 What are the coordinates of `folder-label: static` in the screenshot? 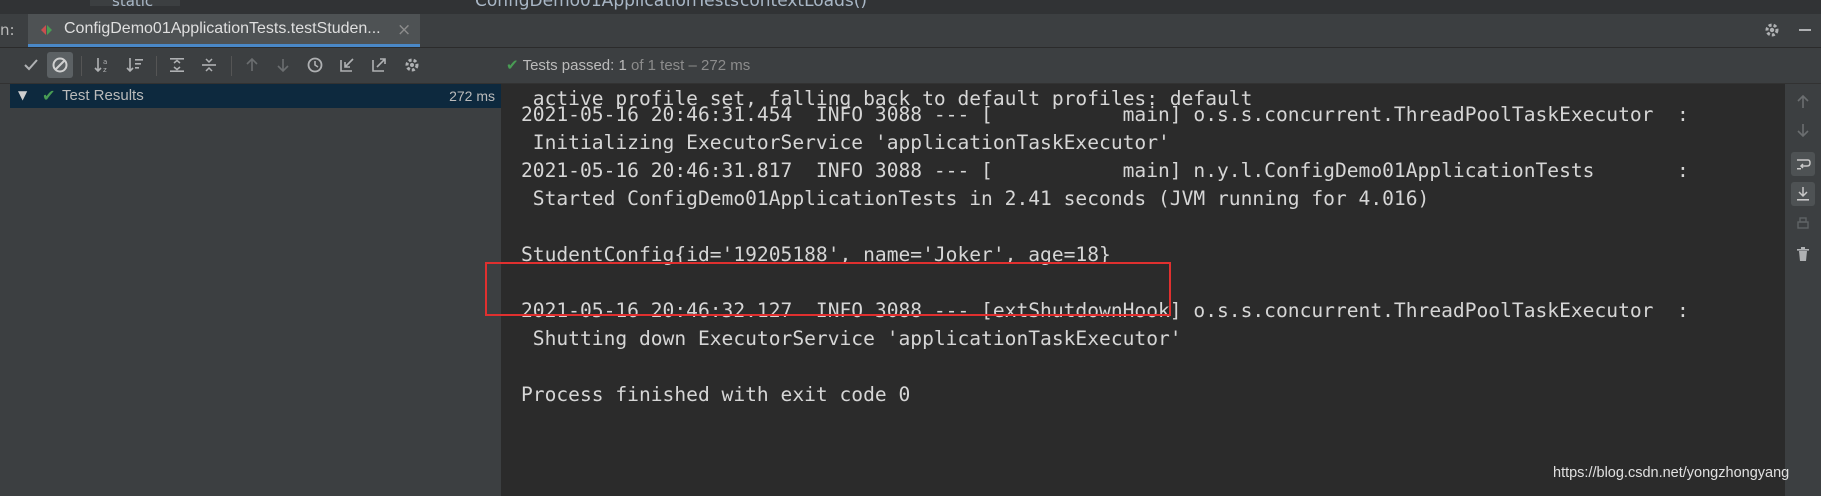 It's located at (133, 5).